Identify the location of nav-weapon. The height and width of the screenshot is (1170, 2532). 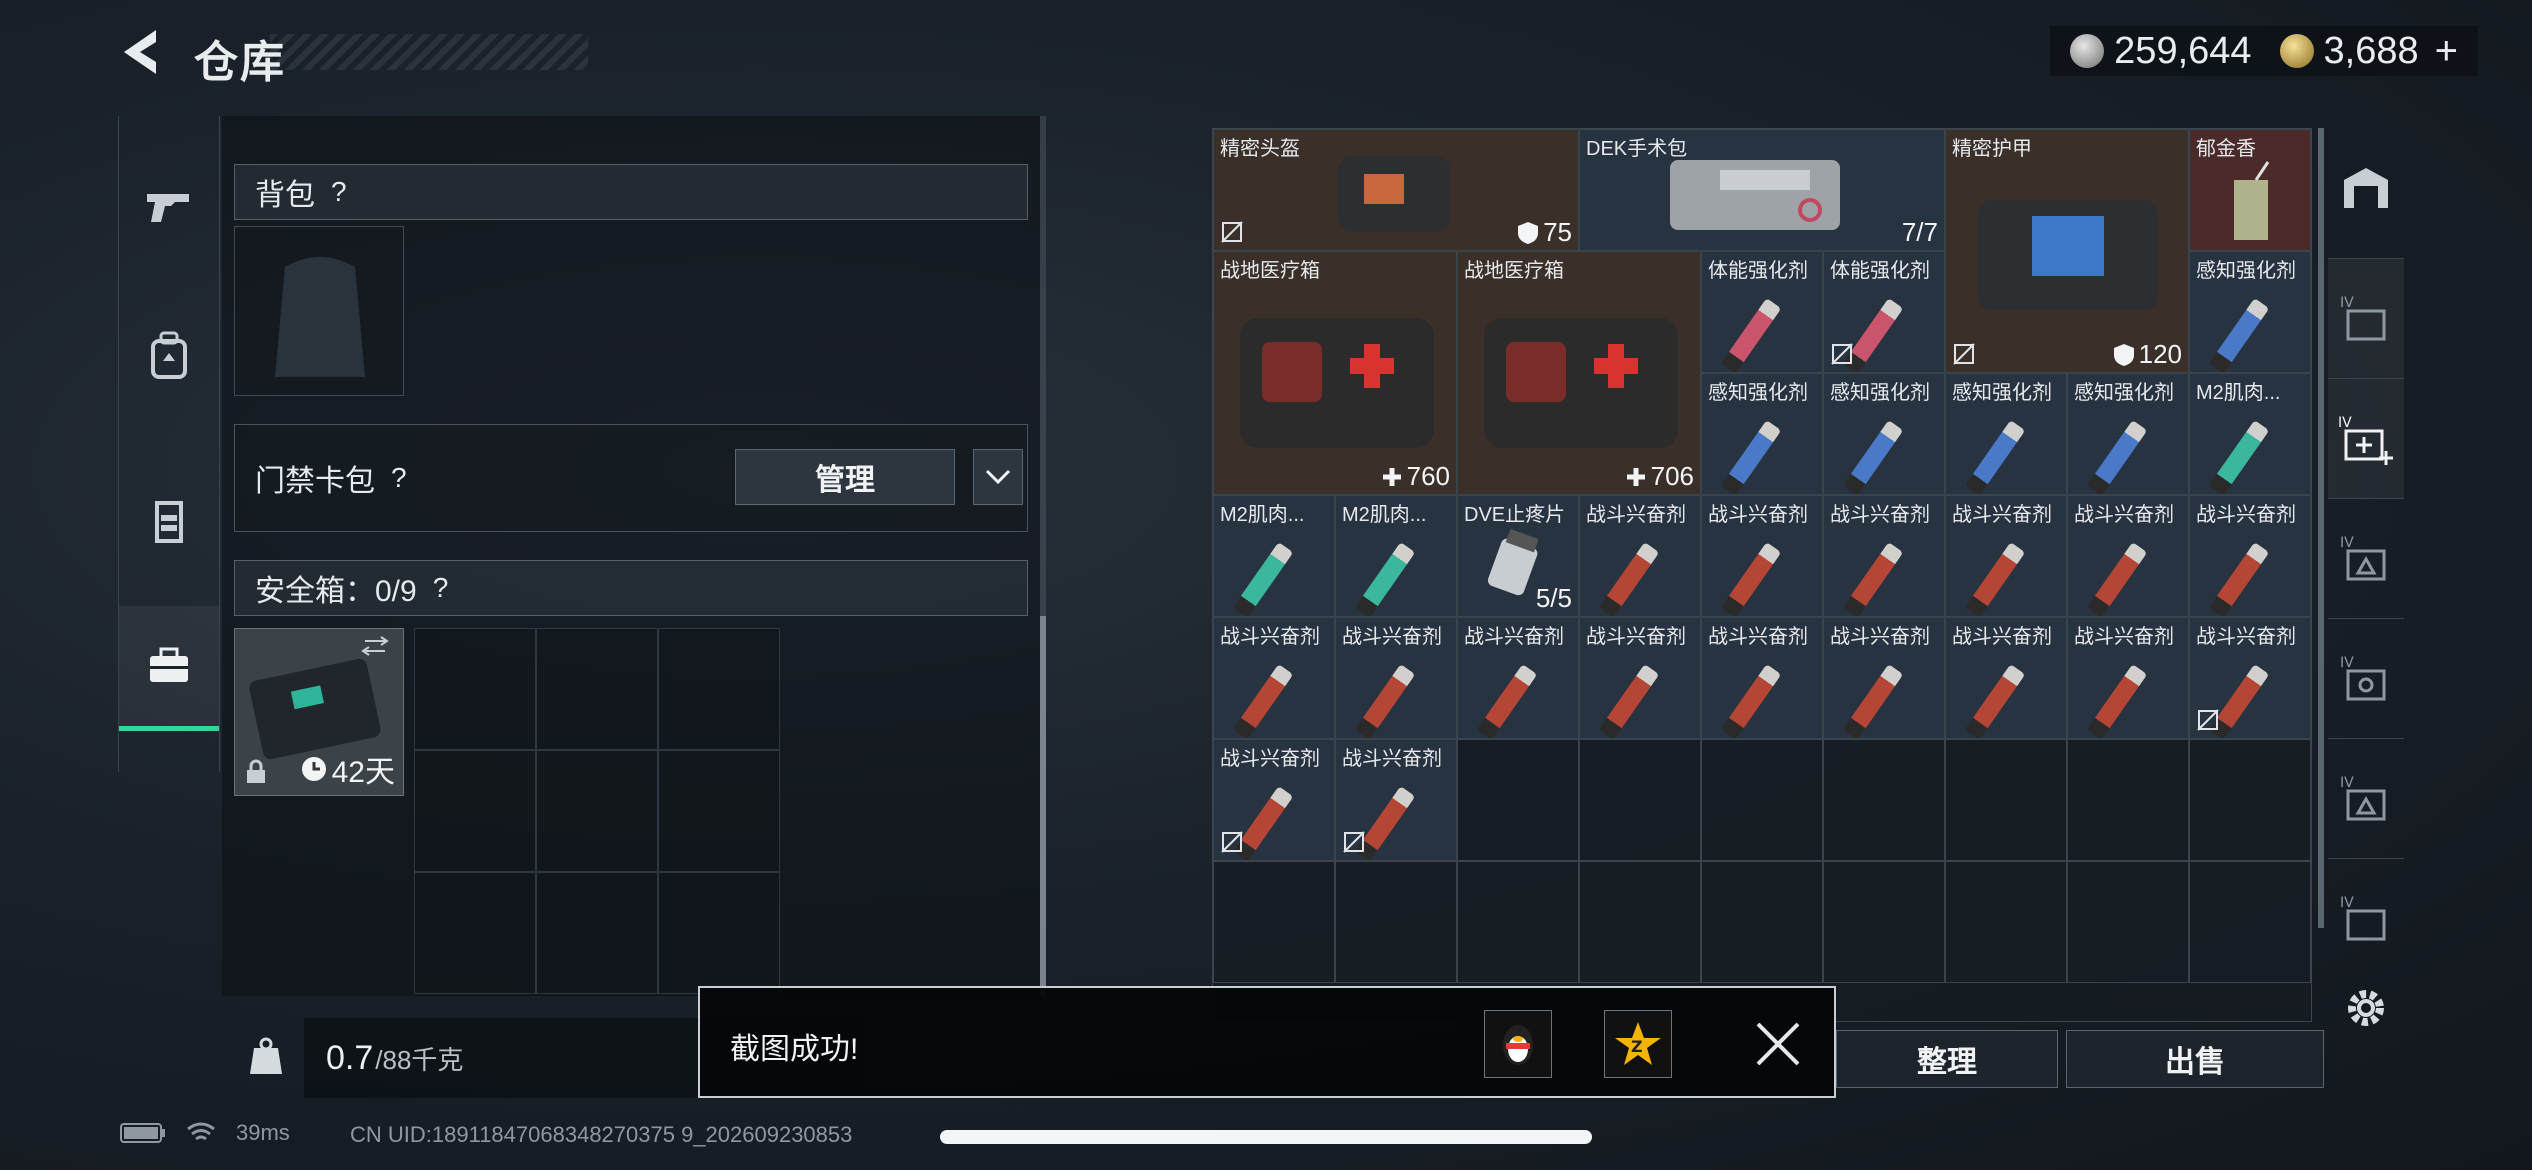
(169, 206).